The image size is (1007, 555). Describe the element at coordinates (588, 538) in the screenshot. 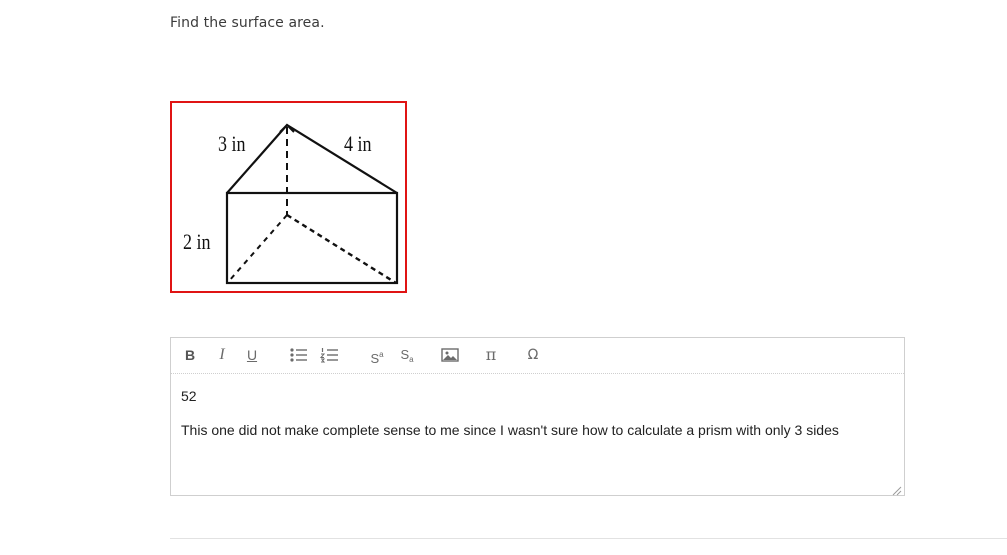

I see `bottom-divider` at that location.